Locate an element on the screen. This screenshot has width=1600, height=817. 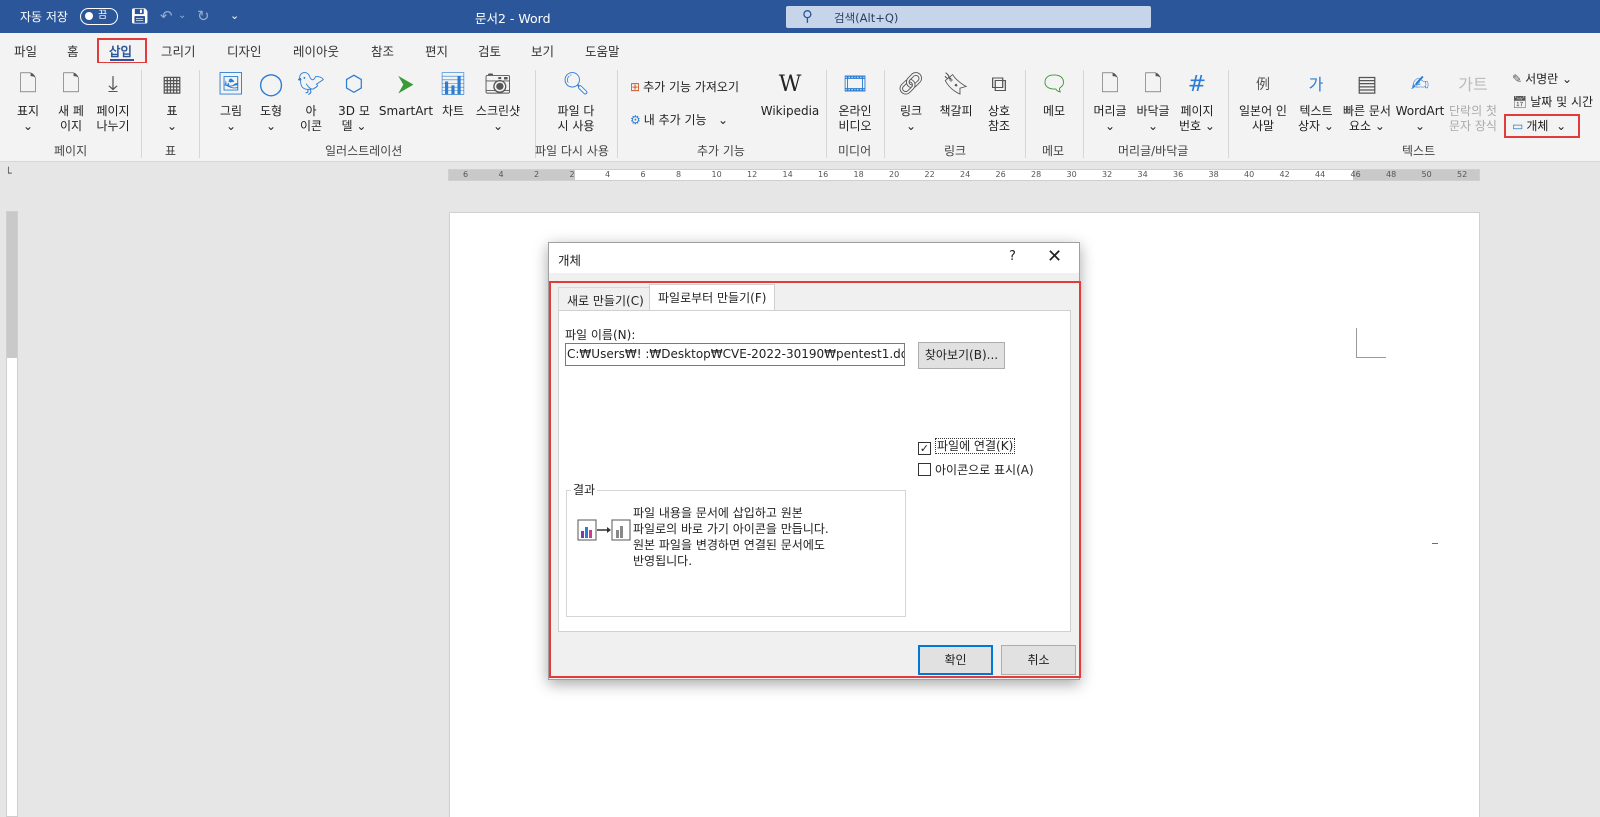
date-time-button: 📅︎ 날짜 및 시간 is located at coordinates (1552, 101).